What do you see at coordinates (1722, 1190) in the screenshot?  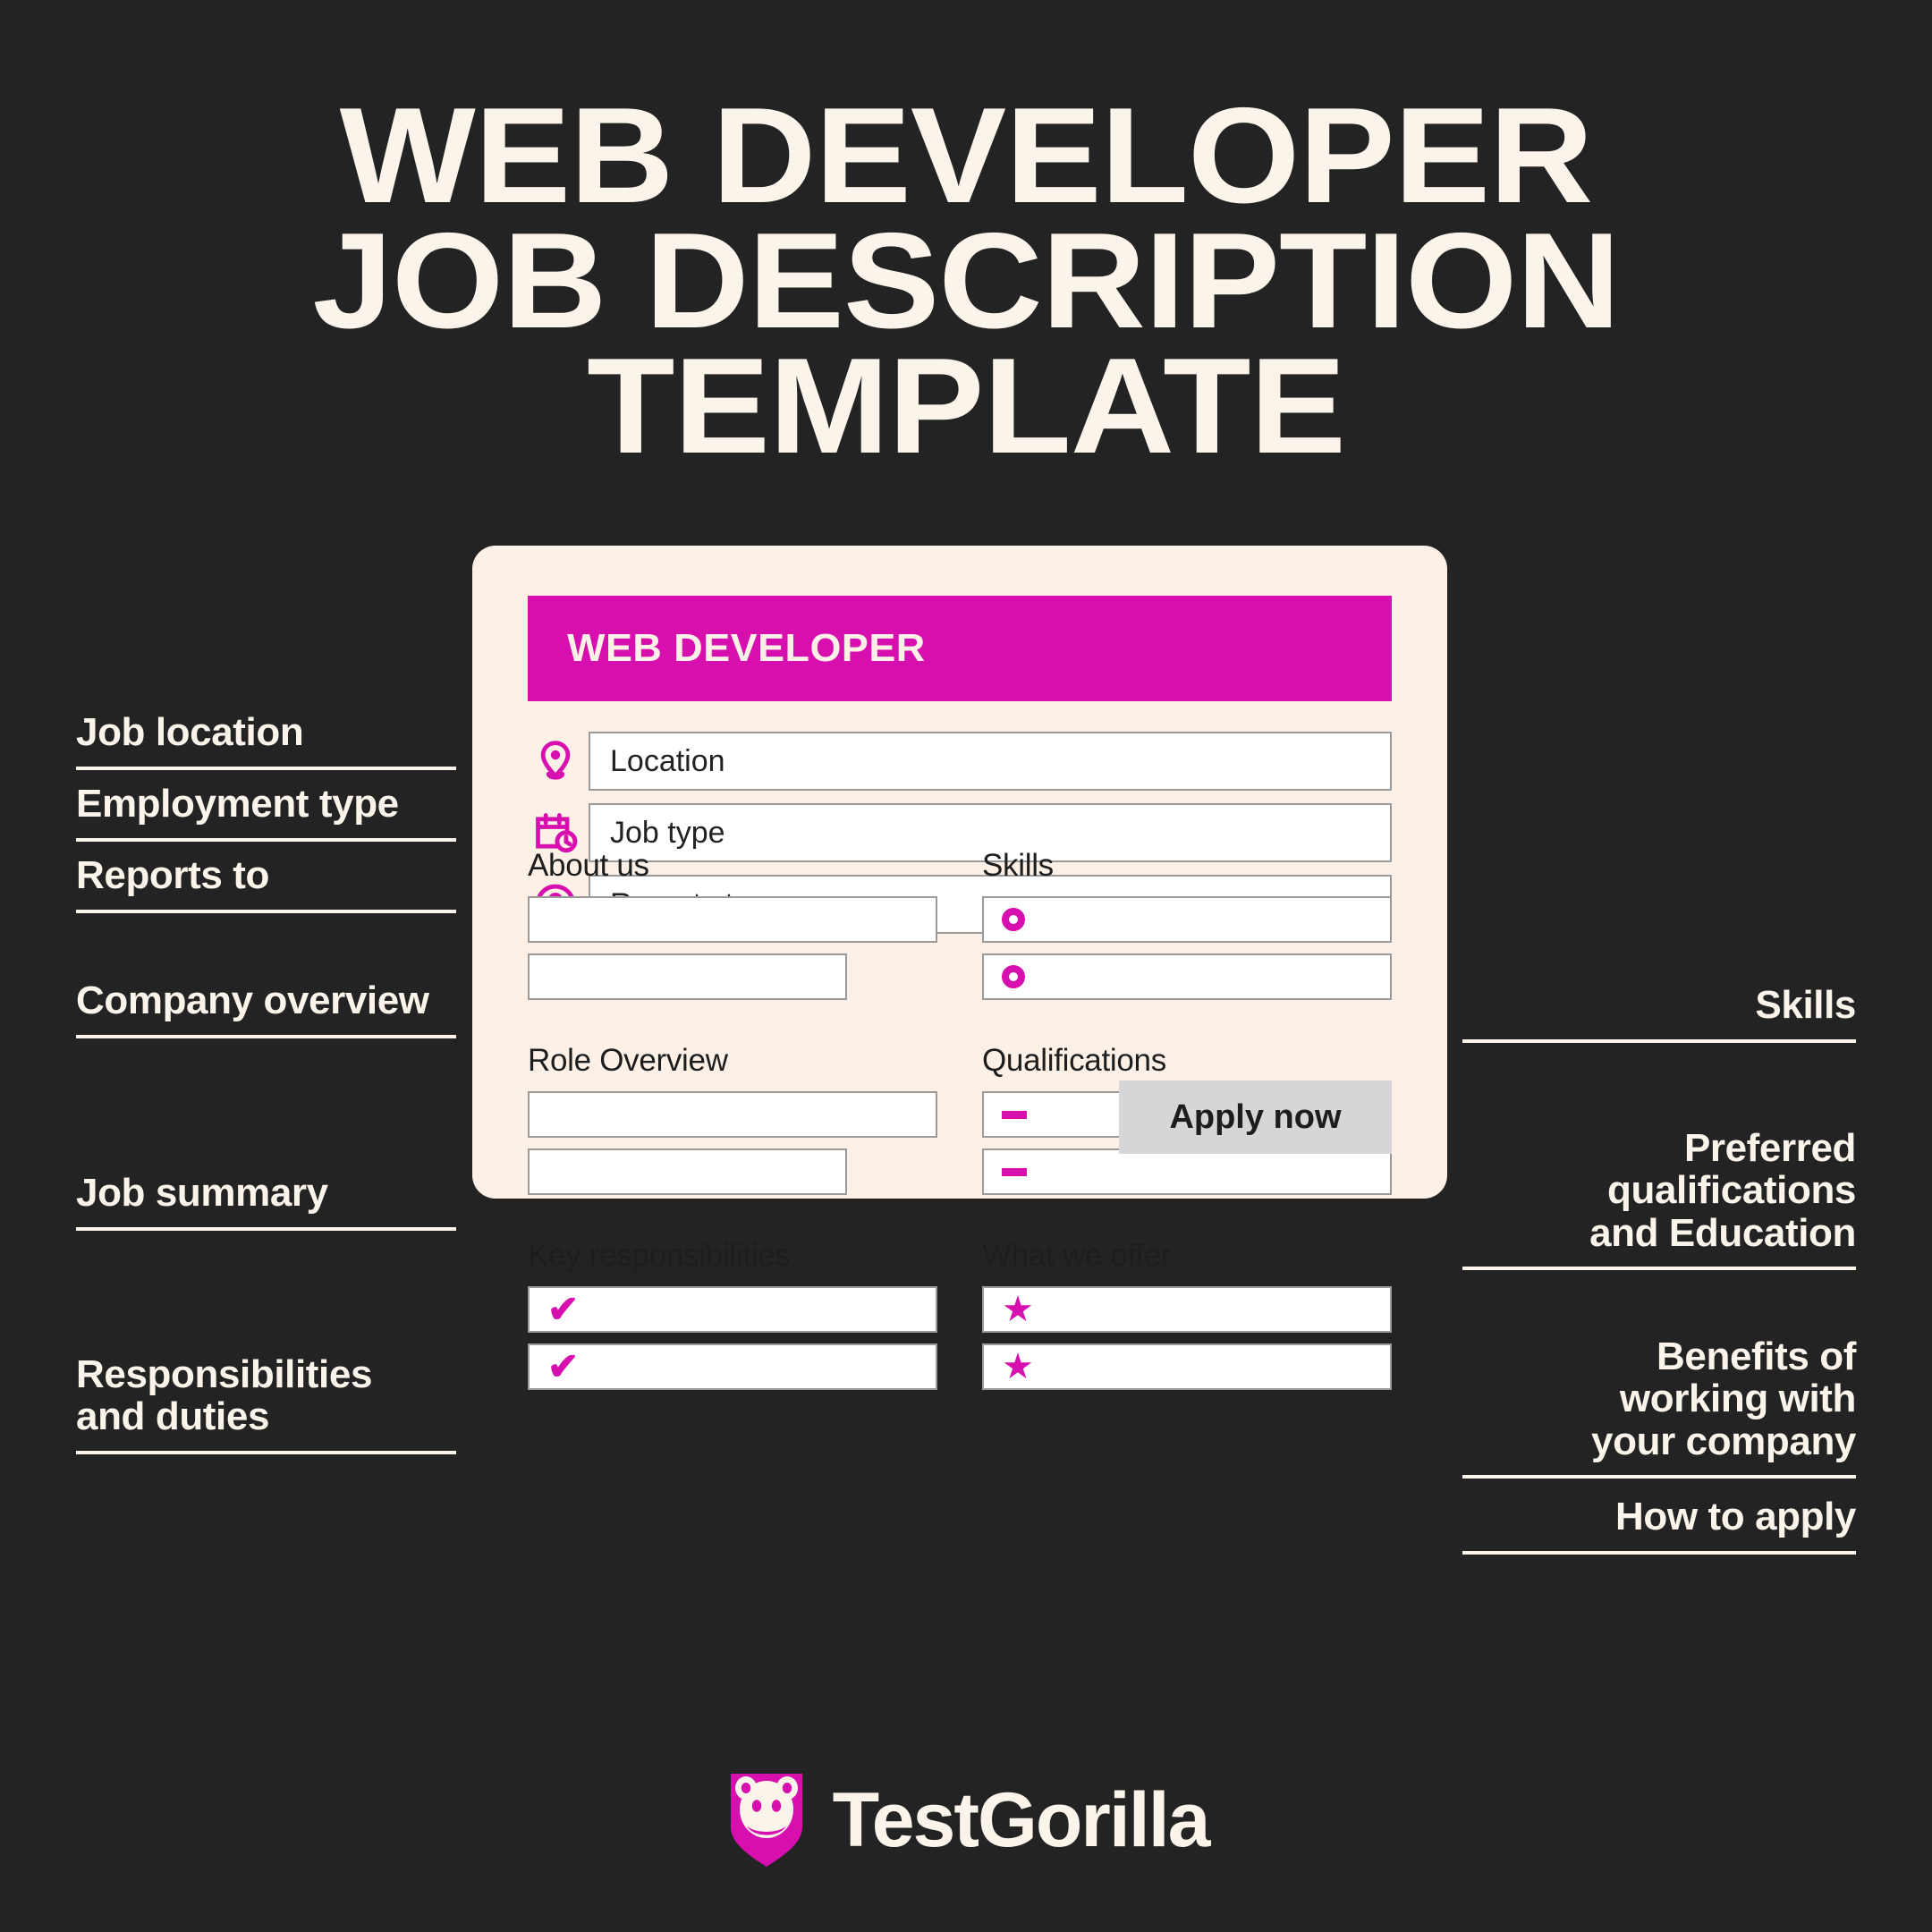 I see `label-preferred-qualifications-text: Preferred qualifications and Education` at bounding box center [1722, 1190].